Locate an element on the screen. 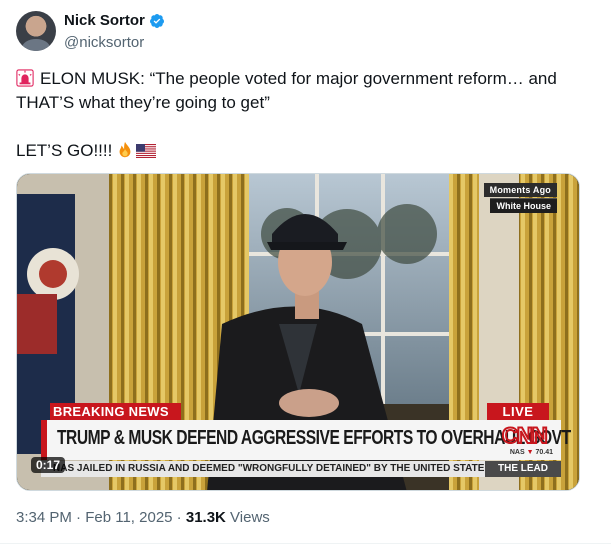  rotating-light-icon is located at coordinates (25, 78).